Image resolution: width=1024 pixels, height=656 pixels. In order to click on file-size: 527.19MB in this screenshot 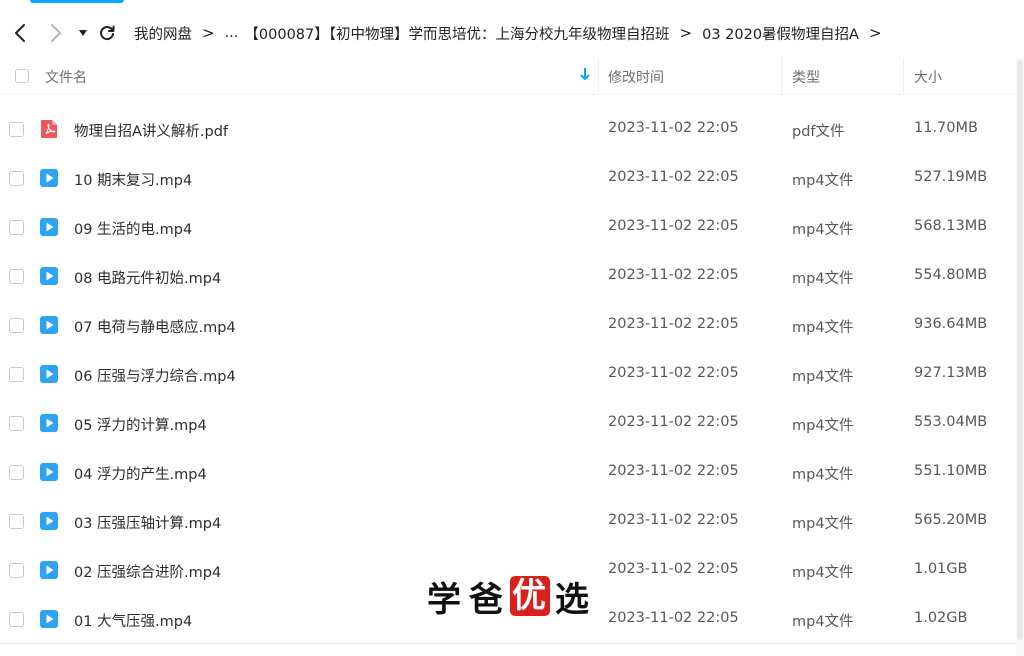, I will do `click(951, 177)`.